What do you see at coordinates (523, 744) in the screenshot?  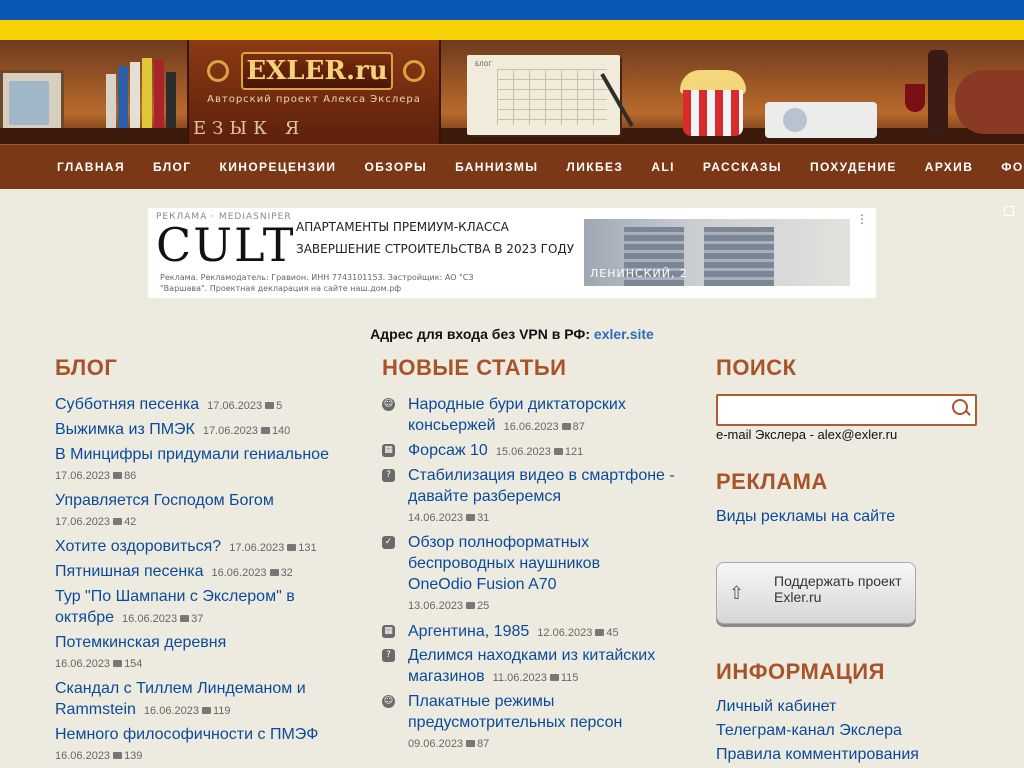 I see `article-meta: 09.06.2023 87` at bounding box center [523, 744].